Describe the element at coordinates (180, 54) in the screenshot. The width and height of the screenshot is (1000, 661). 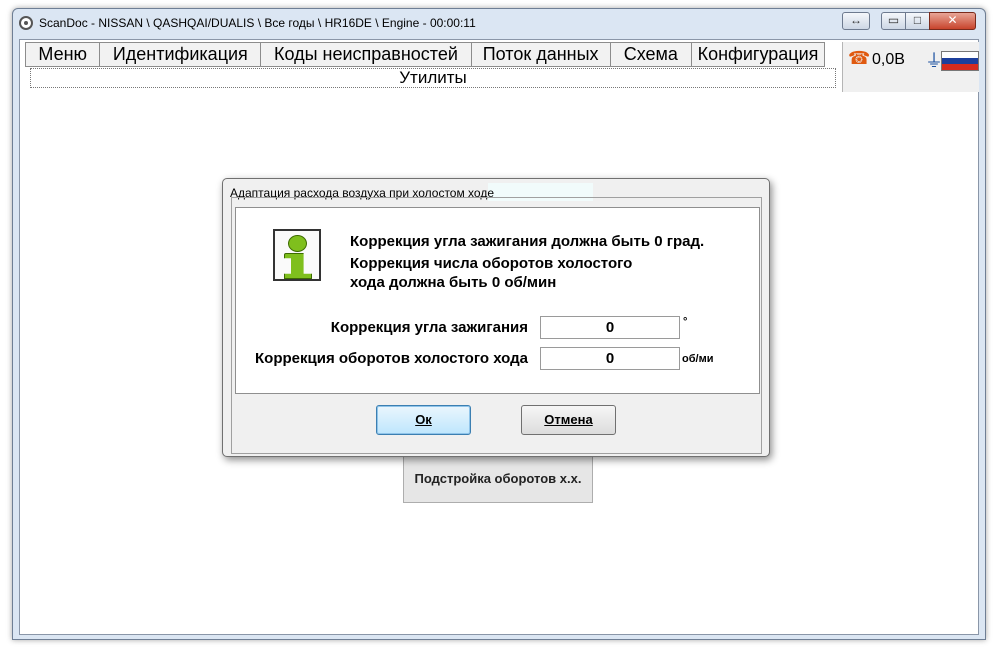
I see `menu-item-identification: Идентификация` at that location.